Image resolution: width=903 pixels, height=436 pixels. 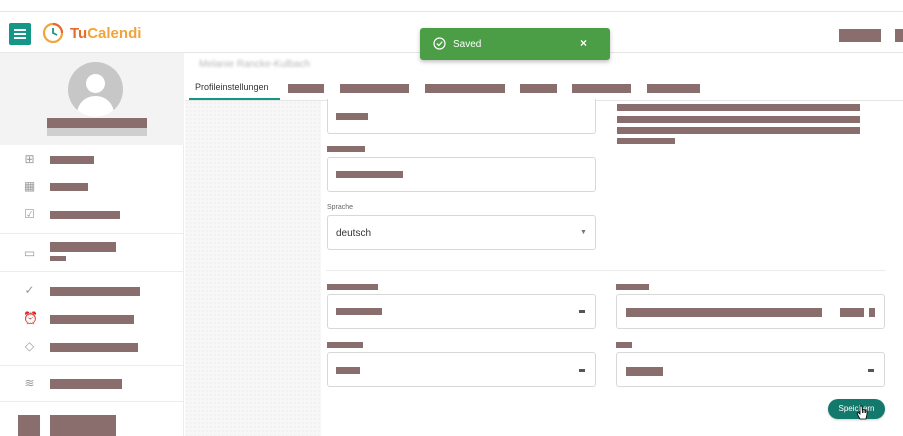 I want to click on grid-icon: ⊞, so click(x=29, y=159).